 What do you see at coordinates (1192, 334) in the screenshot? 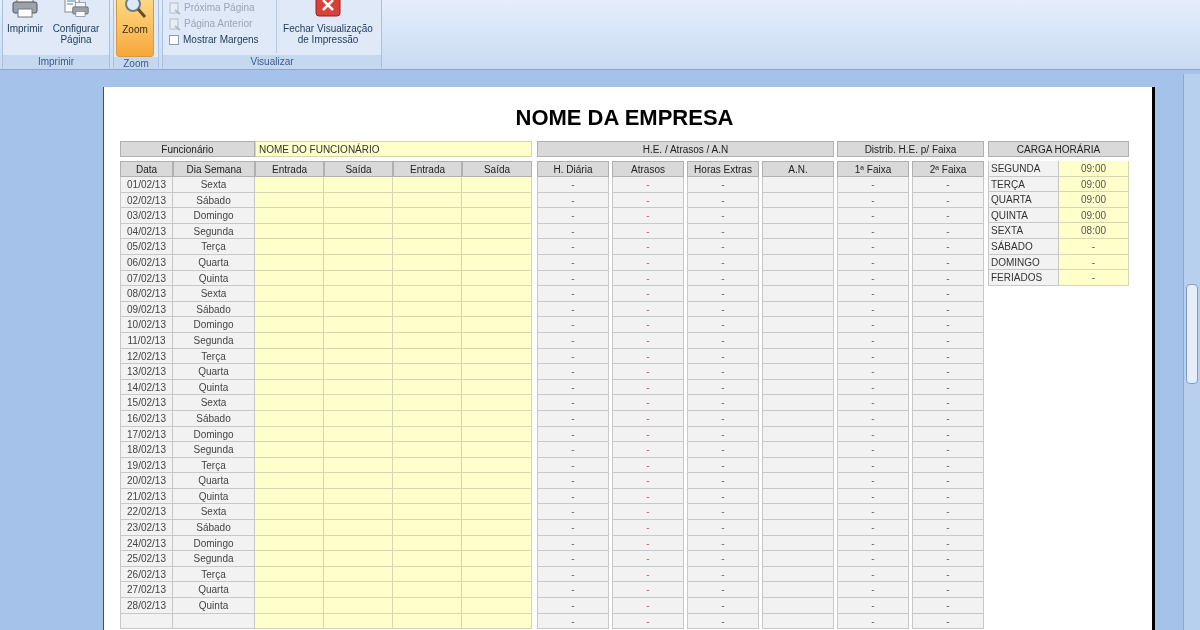
I see `scrollbar-thumb` at bounding box center [1192, 334].